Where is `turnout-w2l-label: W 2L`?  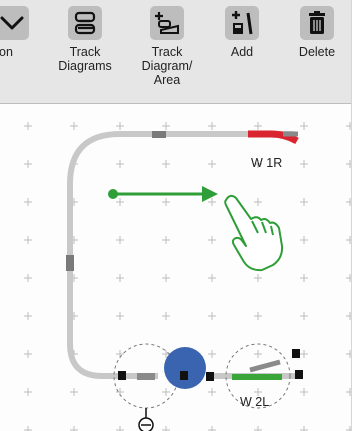
turnout-w2l-label: W 2L is located at coordinates (255, 402).